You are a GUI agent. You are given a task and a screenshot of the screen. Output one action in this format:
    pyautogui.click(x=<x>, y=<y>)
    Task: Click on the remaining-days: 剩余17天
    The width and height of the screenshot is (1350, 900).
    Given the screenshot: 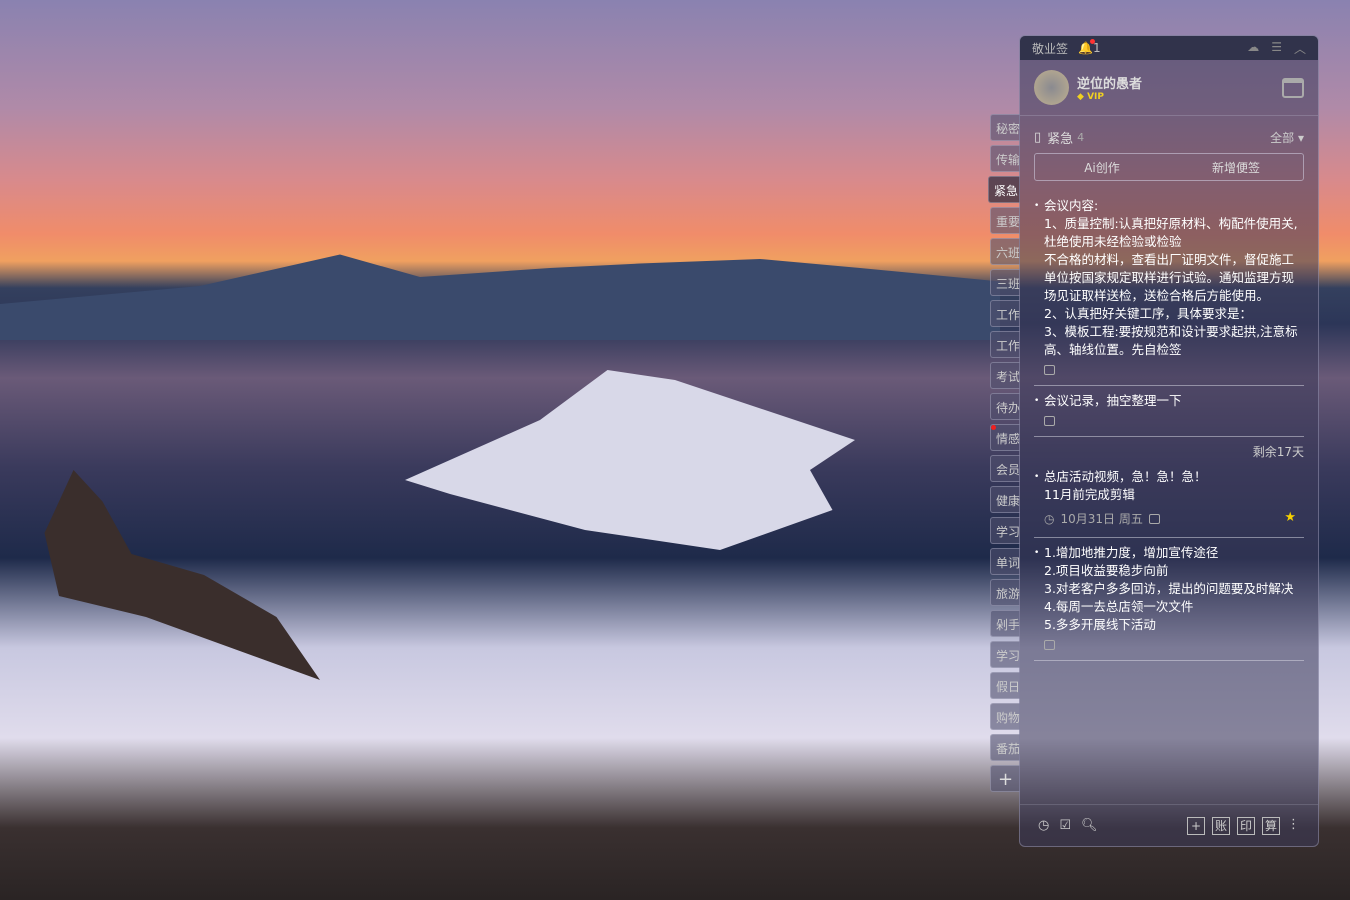 What is the action you would take?
    pyautogui.click(x=1278, y=452)
    